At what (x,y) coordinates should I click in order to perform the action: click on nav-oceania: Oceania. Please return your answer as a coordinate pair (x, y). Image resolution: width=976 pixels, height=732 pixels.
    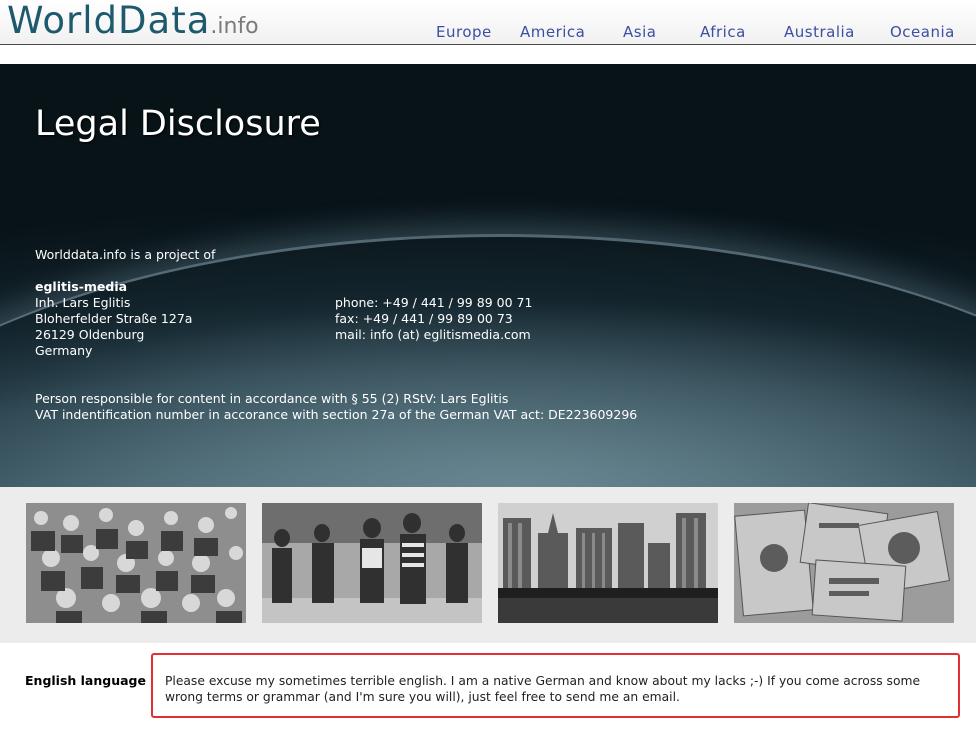
    Looking at the image, I should click on (922, 32).